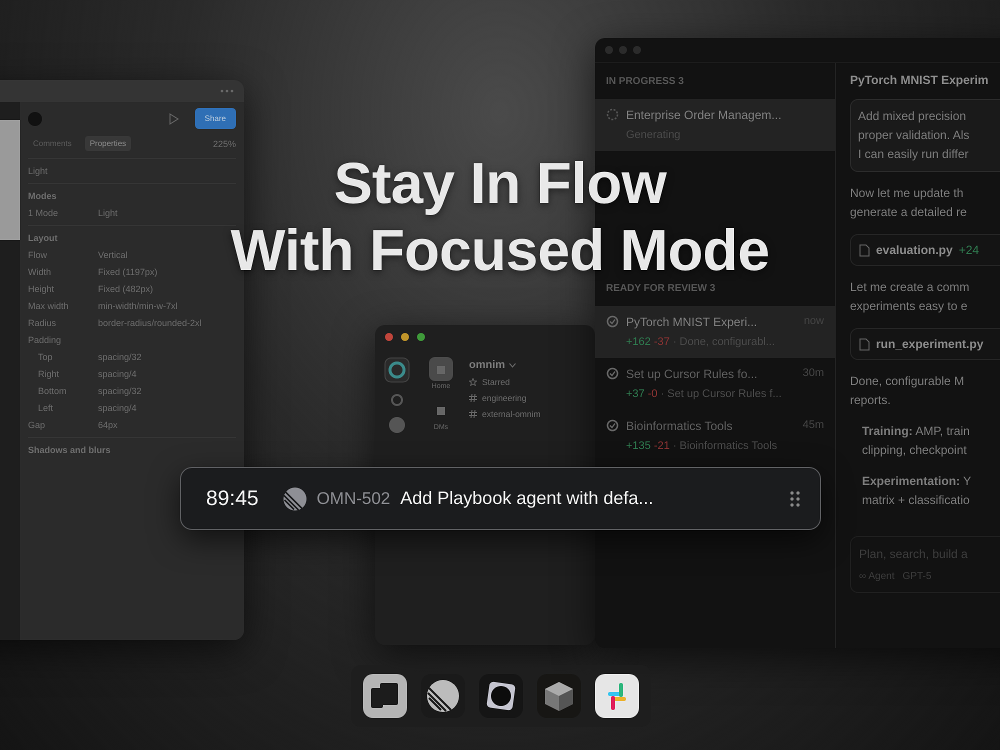 Image resolution: width=1000 pixels, height=750 pixels. What do you see at coordinates (45, 357) in the screenshot?
I see `property-label: Top` at bounding box center [45, 357].